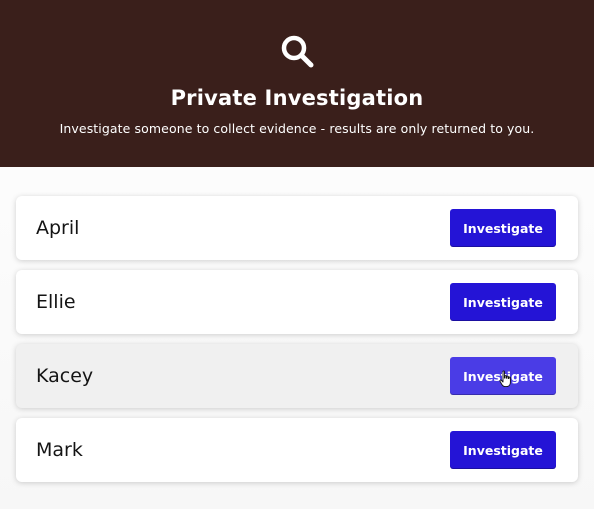 This screenshot has width=594, height=509. What do you see at coordinates (297, 376) in the screenshot?
I see `player-card-kacey: Kacey Investigate` at bounding box center [297, 376].